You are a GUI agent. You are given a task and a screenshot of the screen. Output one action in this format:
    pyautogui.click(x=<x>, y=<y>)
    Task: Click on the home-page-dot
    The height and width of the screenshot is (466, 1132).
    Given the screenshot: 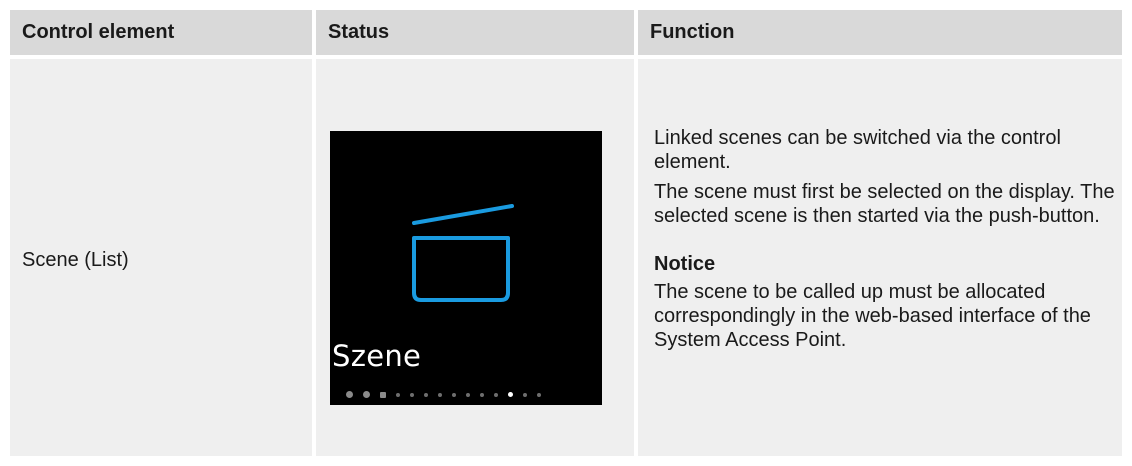 What is the action you would take?
    pyautogui.click(x=383, y=394)
    